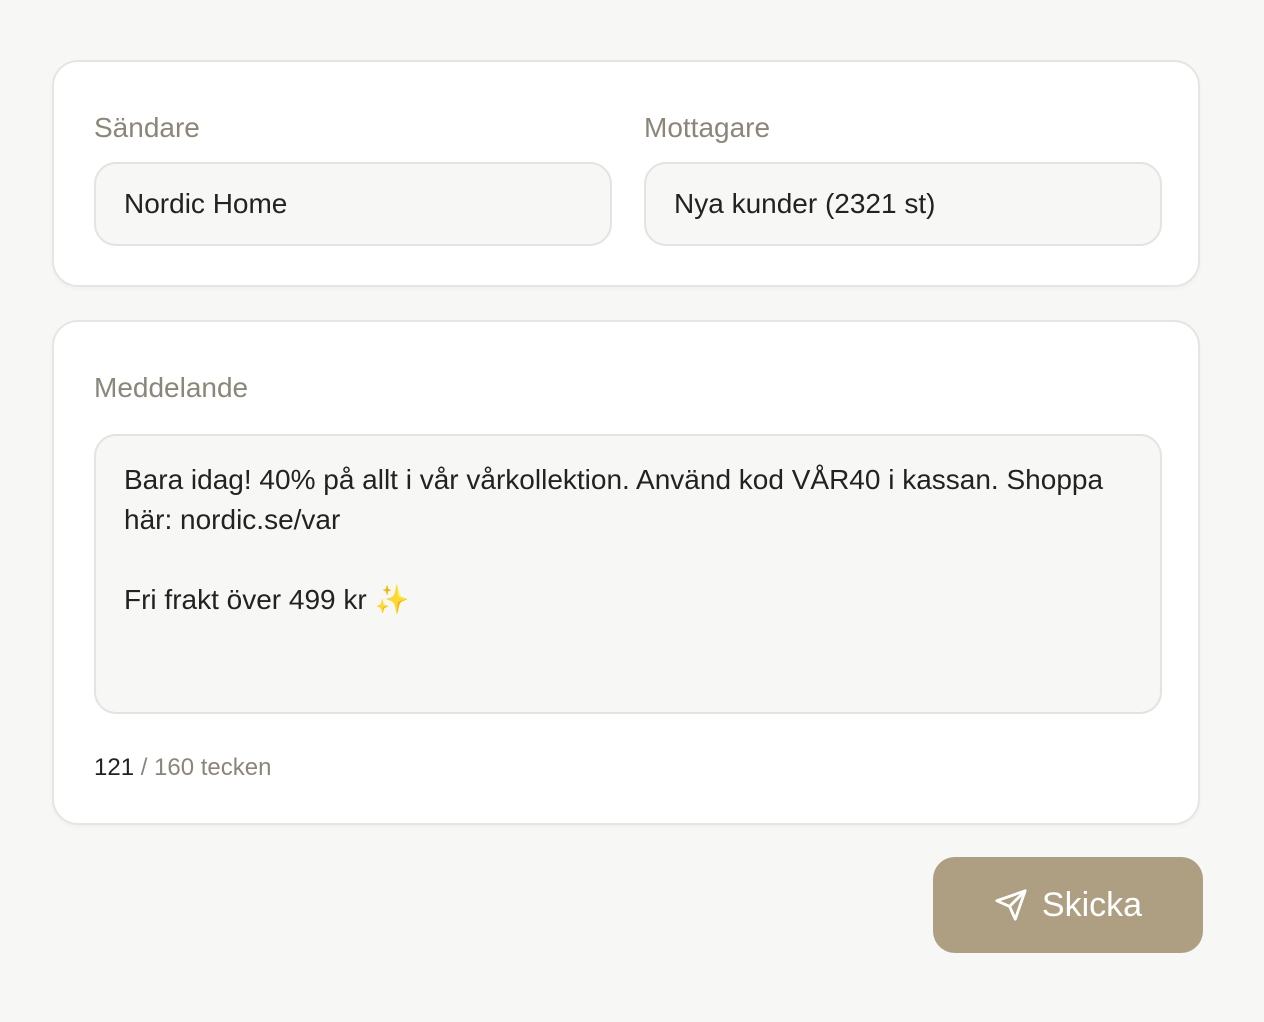 The width and height of the screenshot is (1264, 1022). I want to click on message-line-2: här: nordic.se/var, so click(232, 519).